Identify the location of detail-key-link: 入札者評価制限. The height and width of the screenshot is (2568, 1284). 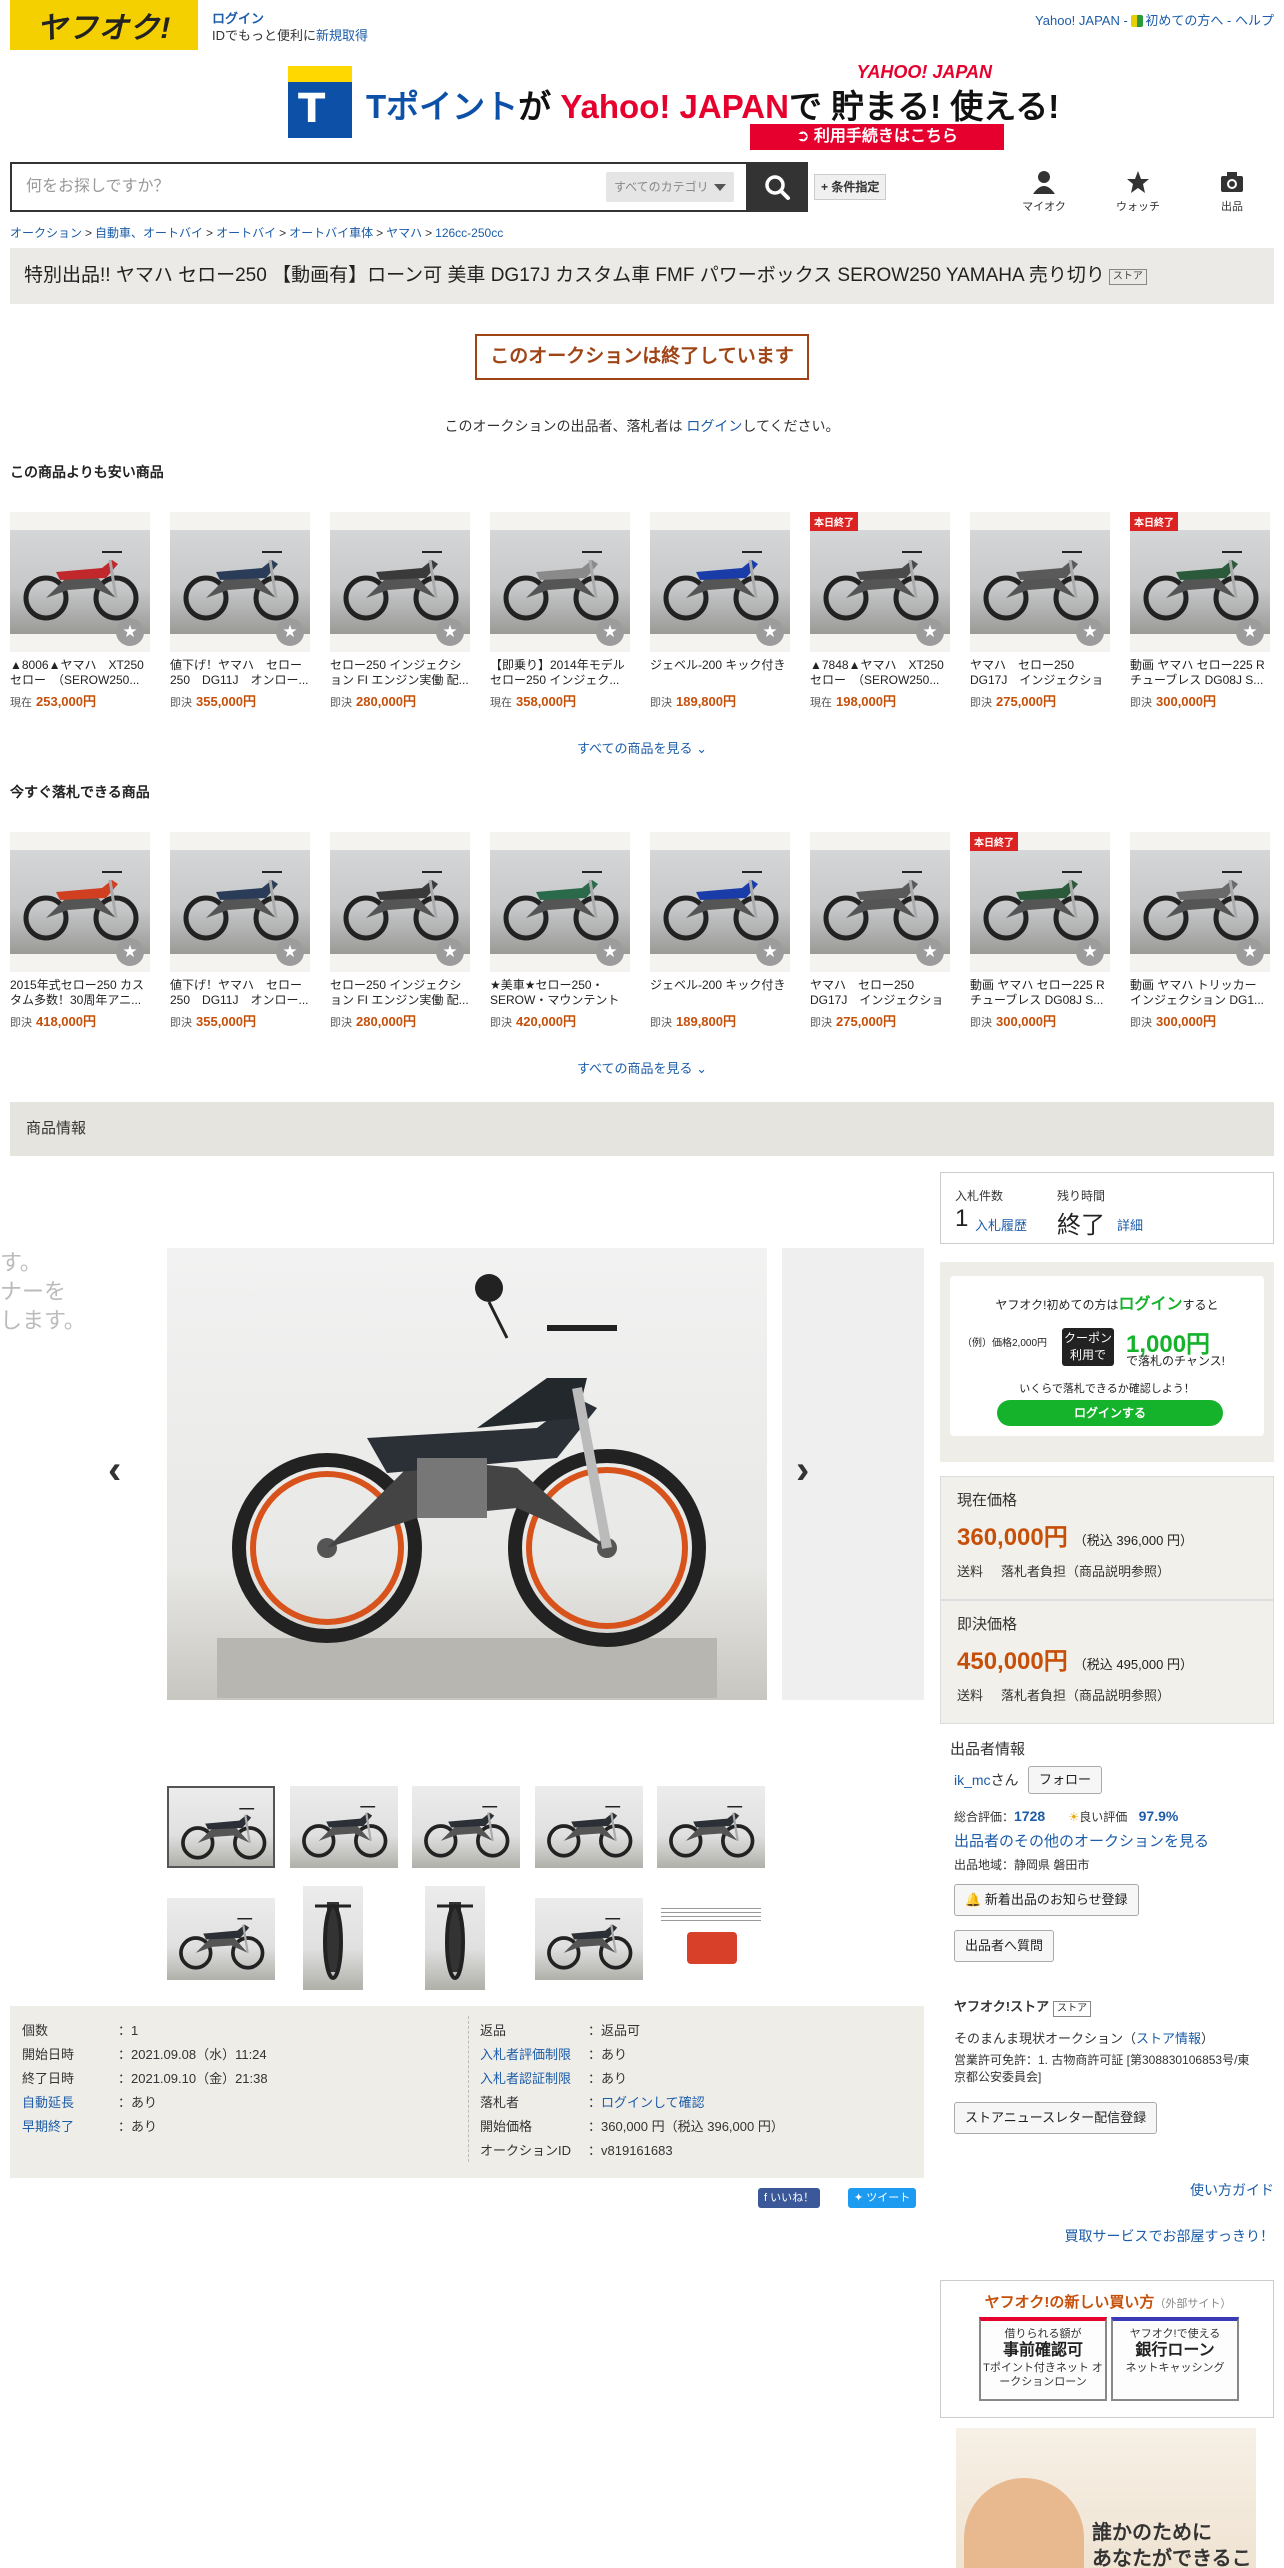
(534, 2053).